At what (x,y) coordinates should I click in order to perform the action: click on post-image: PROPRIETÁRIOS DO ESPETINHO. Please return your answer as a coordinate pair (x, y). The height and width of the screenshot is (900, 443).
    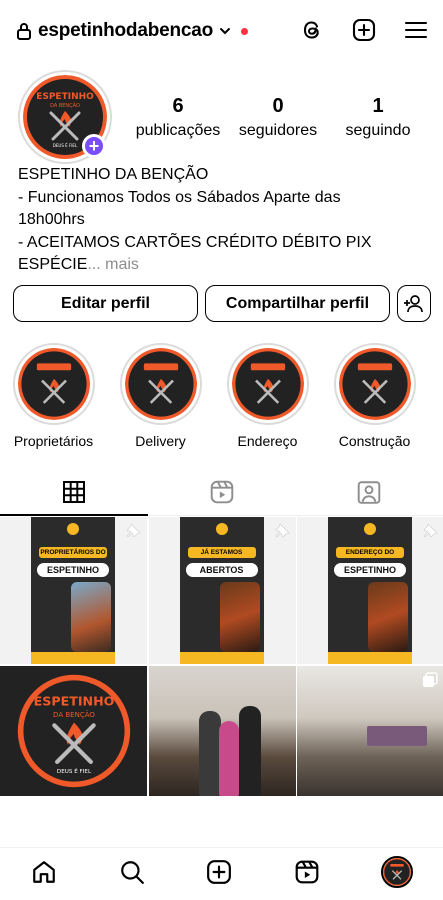
    Looking at the image, I should click on (73, 590).